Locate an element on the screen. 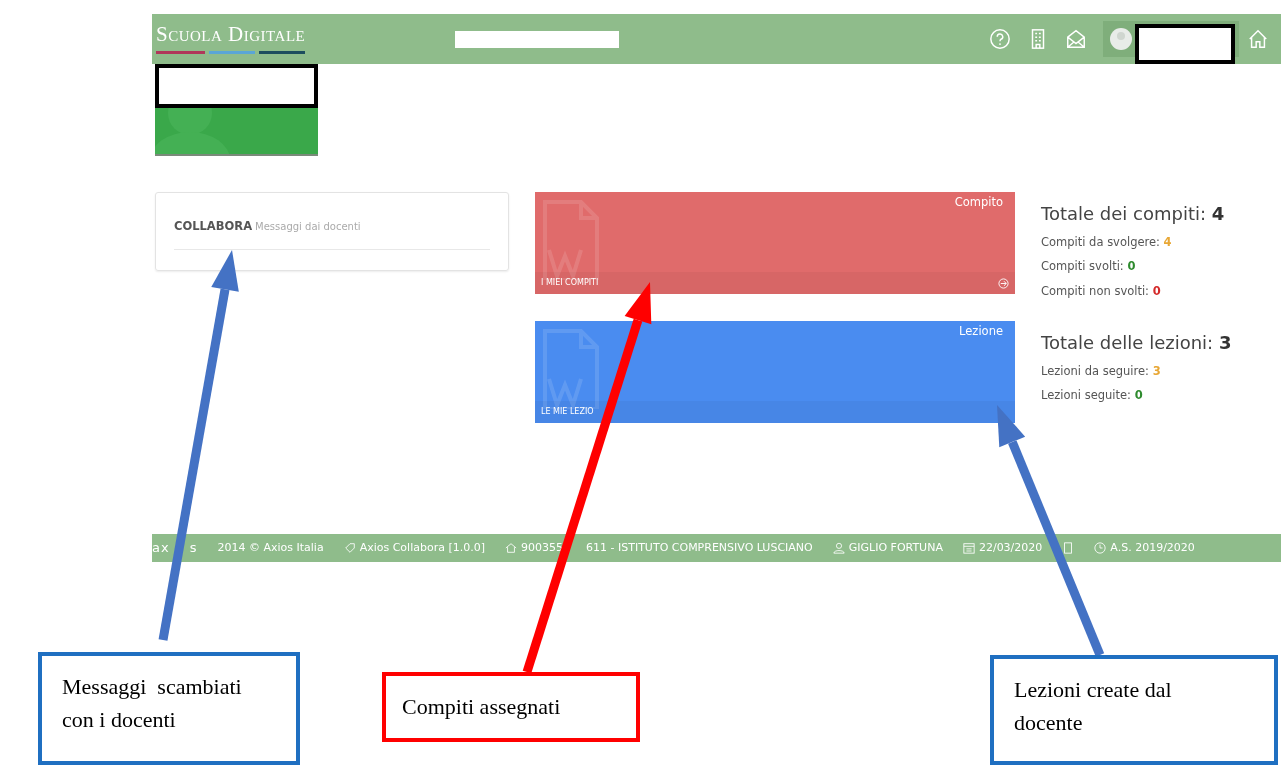  tile-label: Compito is located at coordinates (978, 202).